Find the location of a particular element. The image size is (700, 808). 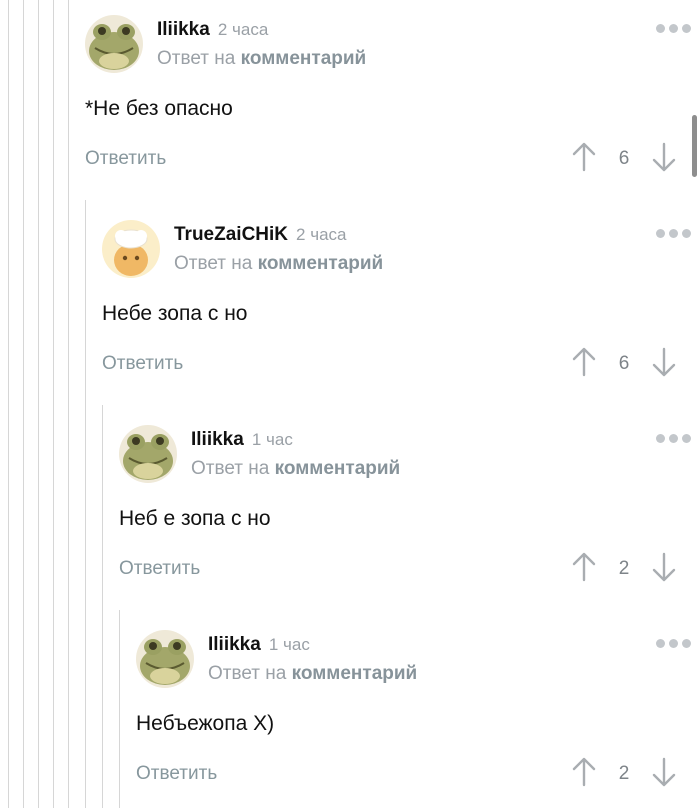

comment-text: Небе зопа с но is located at coordinates (175, 313).